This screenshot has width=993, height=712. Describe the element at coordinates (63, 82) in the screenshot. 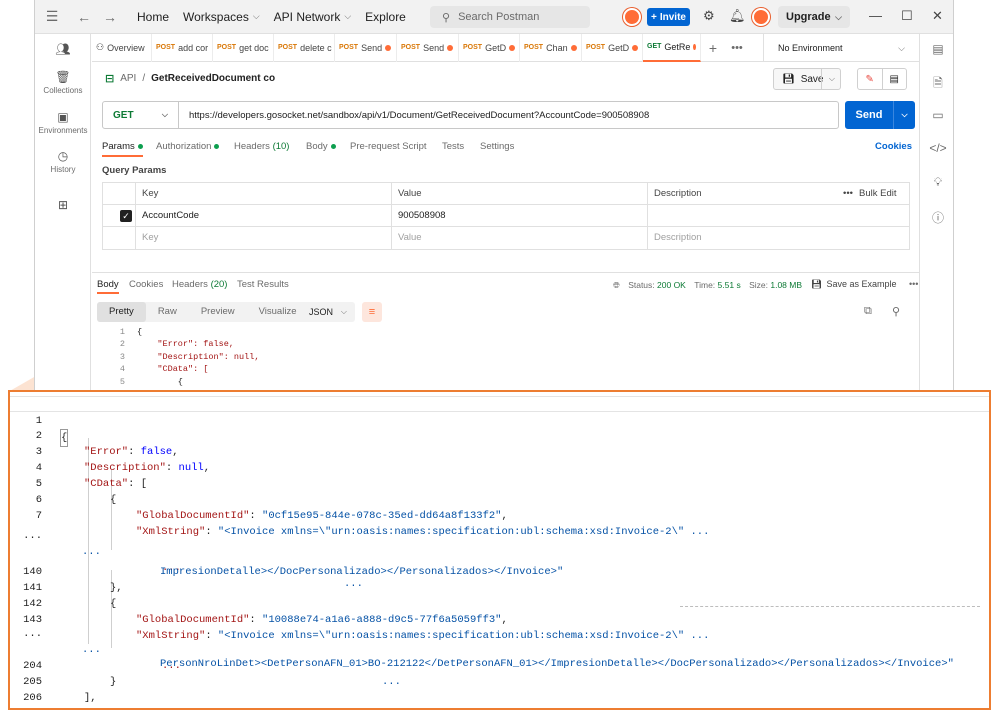

I see `sidebar-item-collections: 🗑︎ Collections` at that location.